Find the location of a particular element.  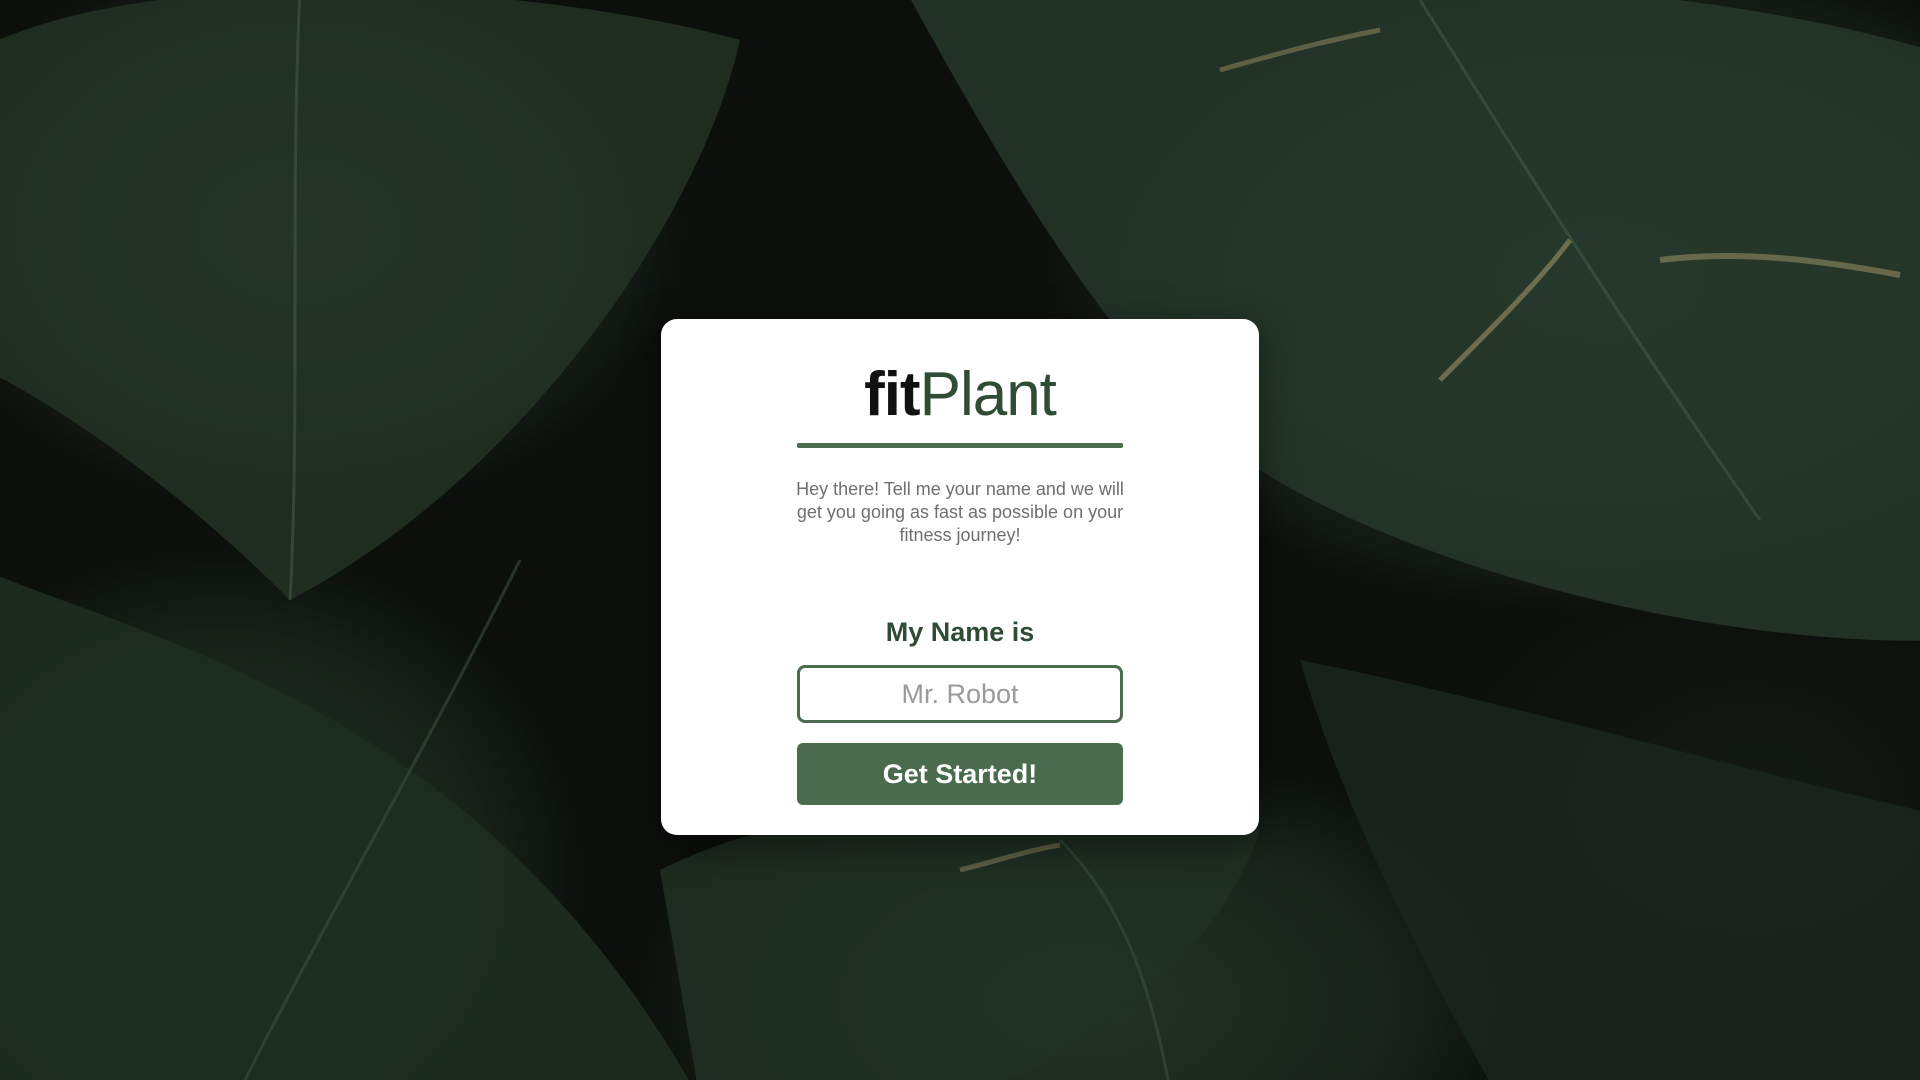

app-logo: fitPlant is located at coordinates (960, 395).